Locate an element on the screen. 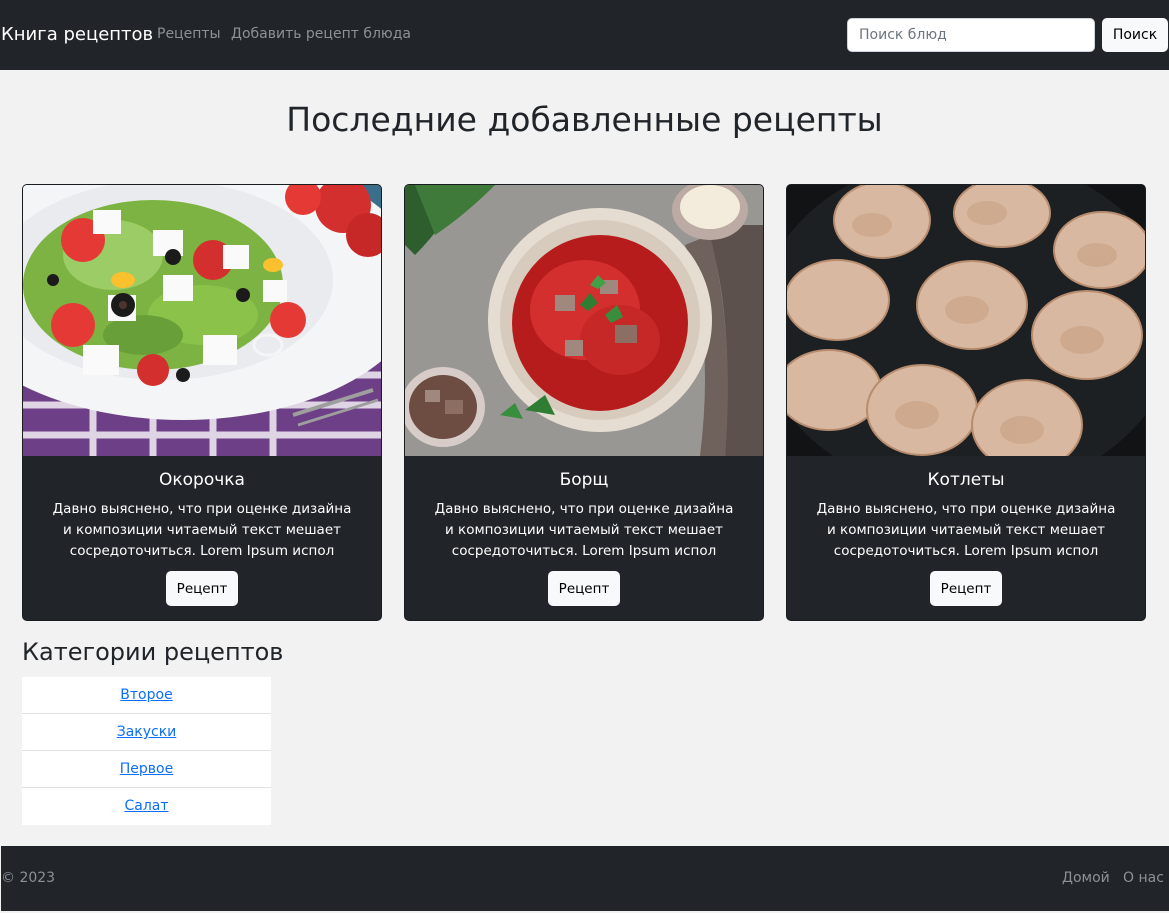 Image resolution: width=1169 pixels, height=913 pixels. category-link-salat: Салат is located at coordinates (146, 806).